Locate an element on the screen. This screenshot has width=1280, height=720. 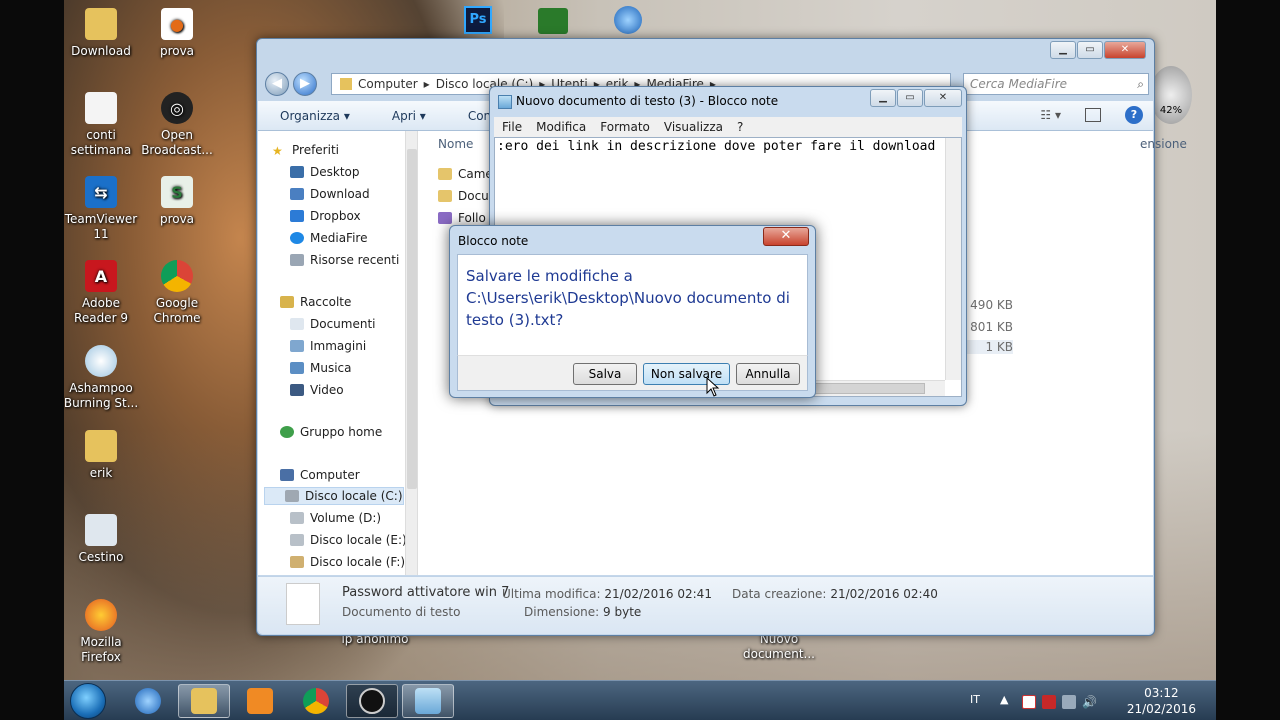
desktop-icon-conti-settimana: conti settimana is located at coordinates (101, 125).